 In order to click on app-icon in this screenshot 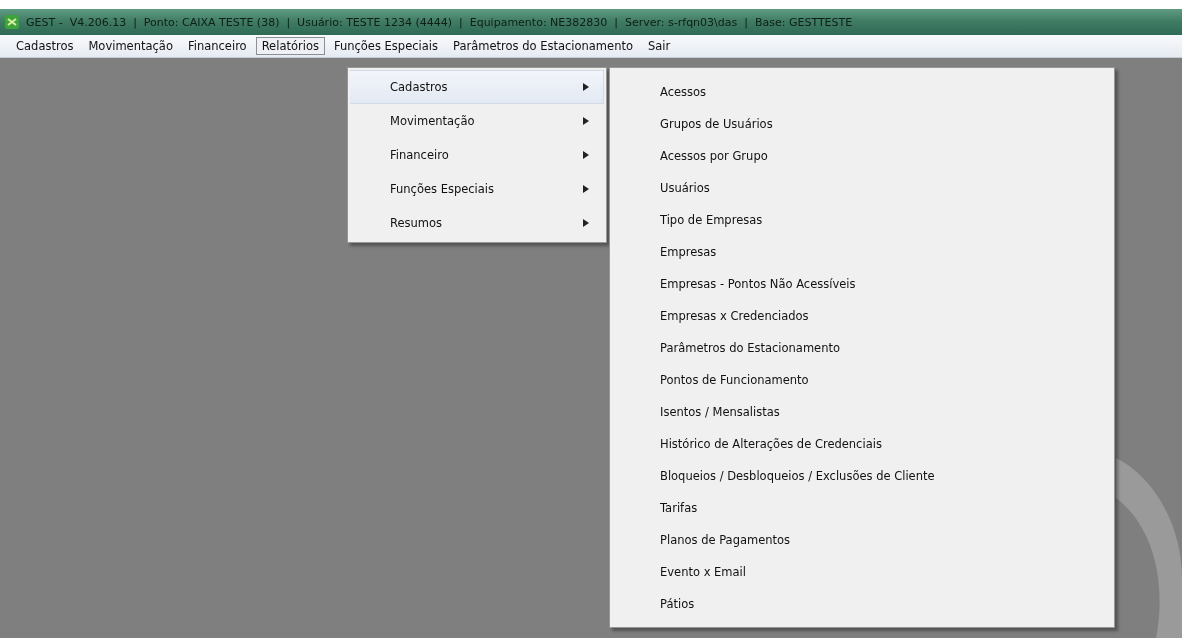, I will do `click(12, 22)`.